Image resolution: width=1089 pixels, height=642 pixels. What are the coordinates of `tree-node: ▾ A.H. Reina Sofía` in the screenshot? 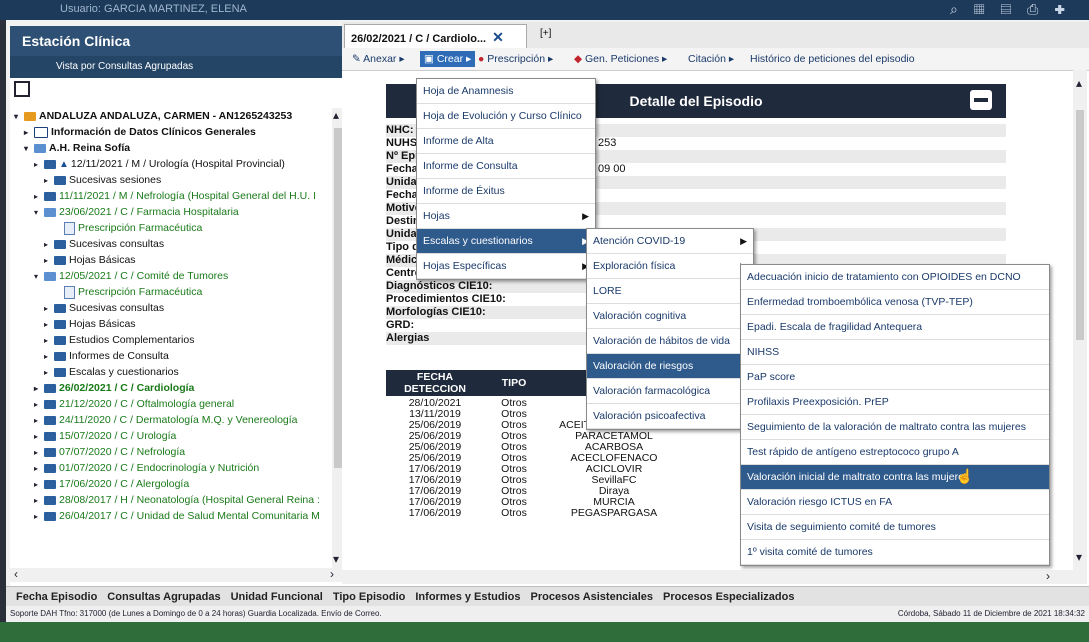 It's located at (171, 148).